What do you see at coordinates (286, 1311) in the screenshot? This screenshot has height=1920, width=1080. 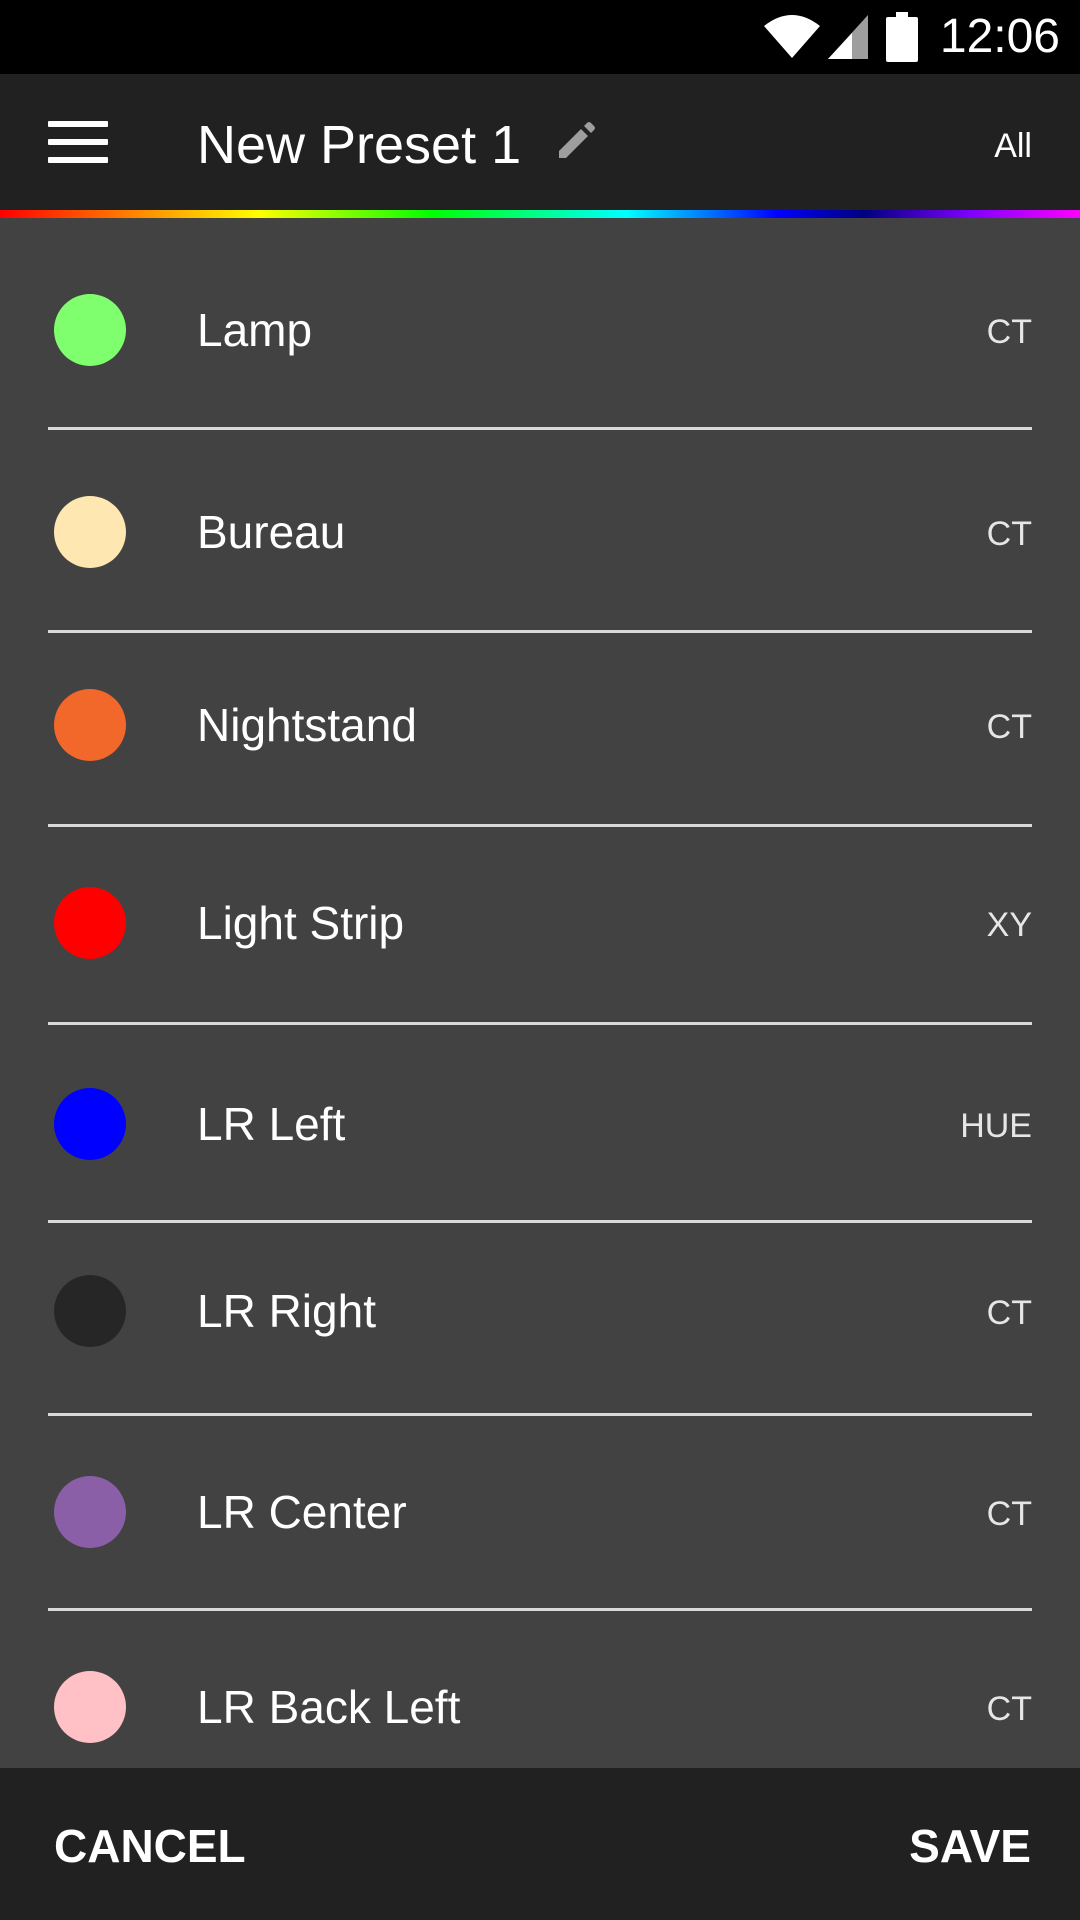 I see `light-name: LR Right` at bounding box center [286, 1311].